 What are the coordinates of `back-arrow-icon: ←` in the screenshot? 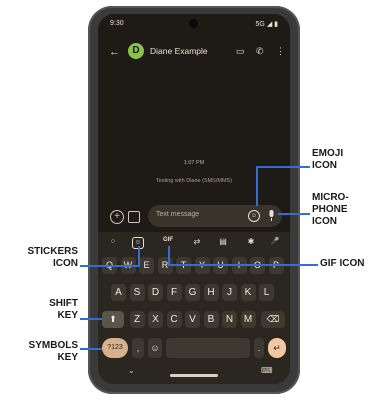 It's located at (114, 52).